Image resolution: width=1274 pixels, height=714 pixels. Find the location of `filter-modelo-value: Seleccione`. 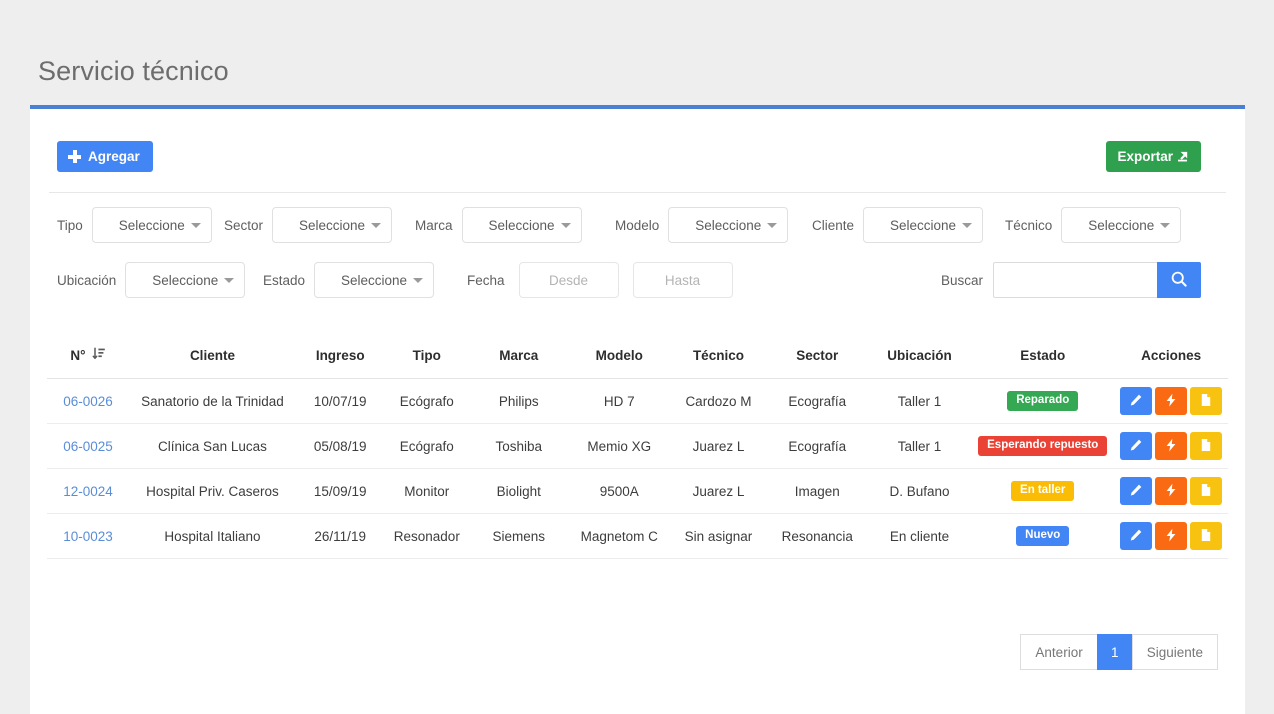

filter-modelo-value: Seleccione is located at coordinates (728, 225).